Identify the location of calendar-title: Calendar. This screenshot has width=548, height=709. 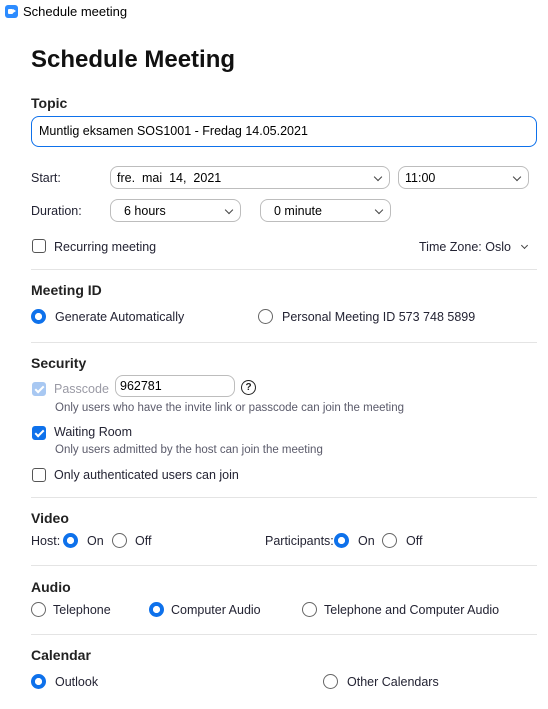
(61, 655).